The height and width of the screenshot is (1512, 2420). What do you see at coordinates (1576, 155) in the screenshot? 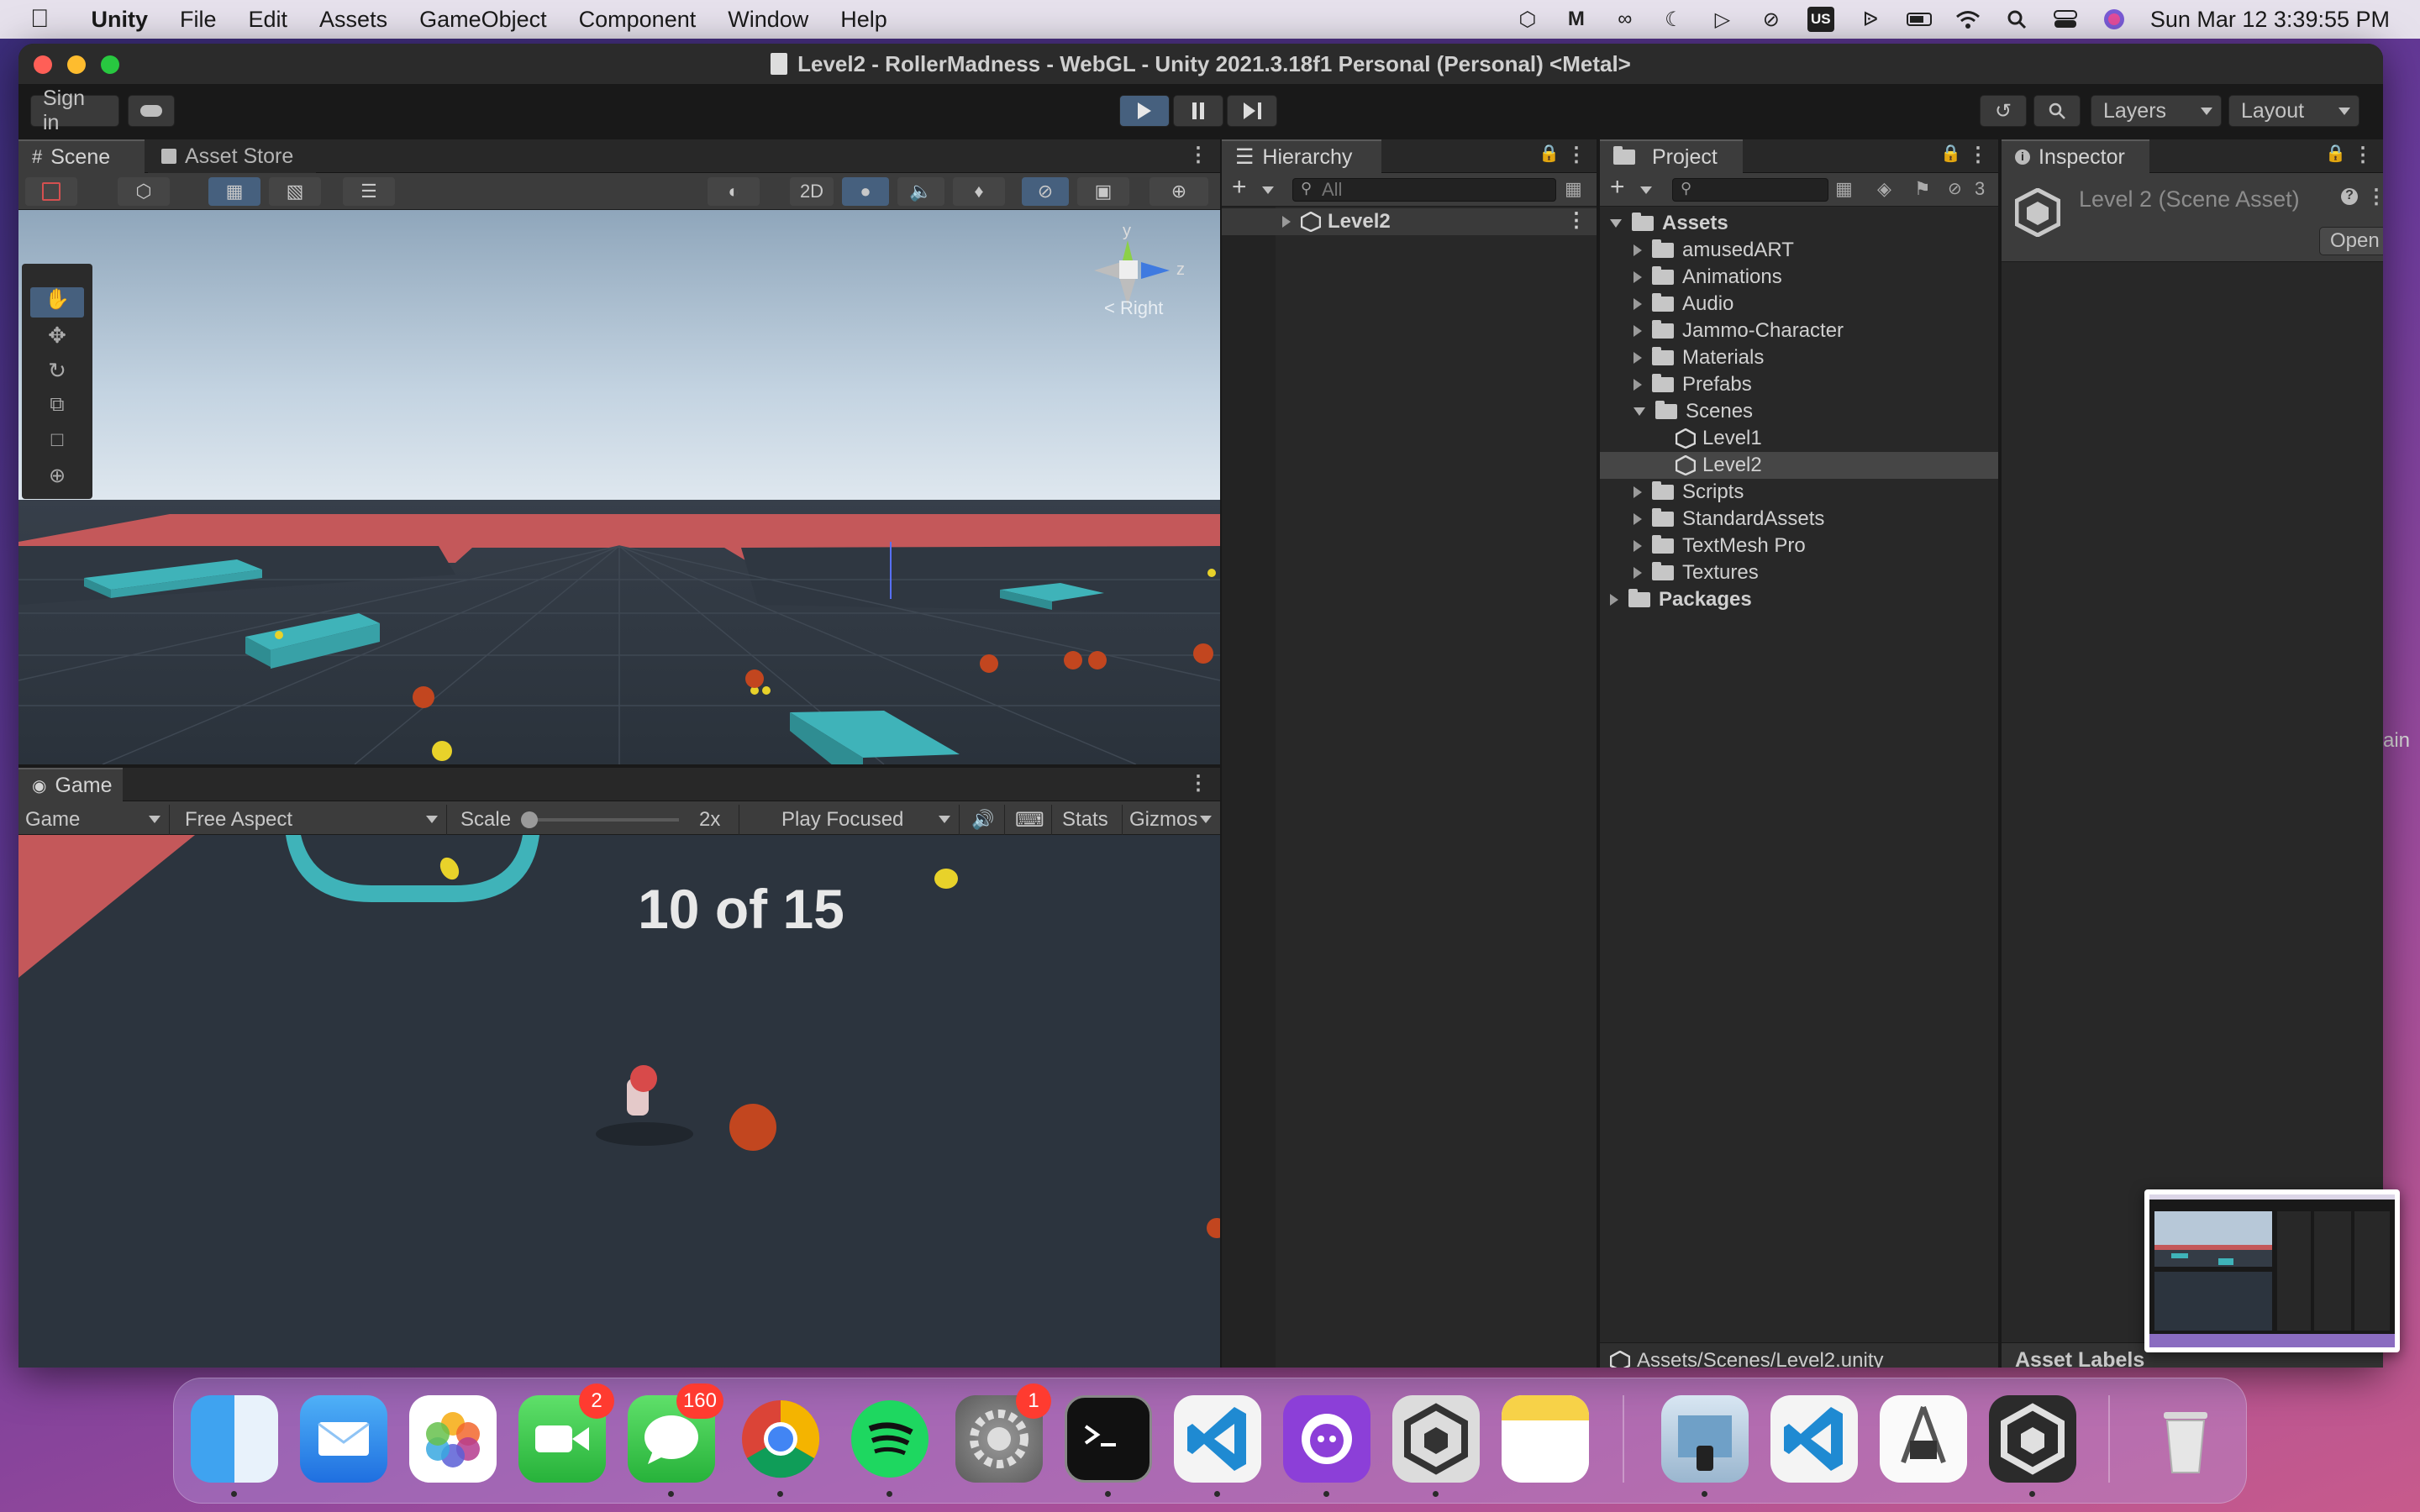
I see `hierarchy-more-icon: ⋮` at bounding box center [1576, 155].